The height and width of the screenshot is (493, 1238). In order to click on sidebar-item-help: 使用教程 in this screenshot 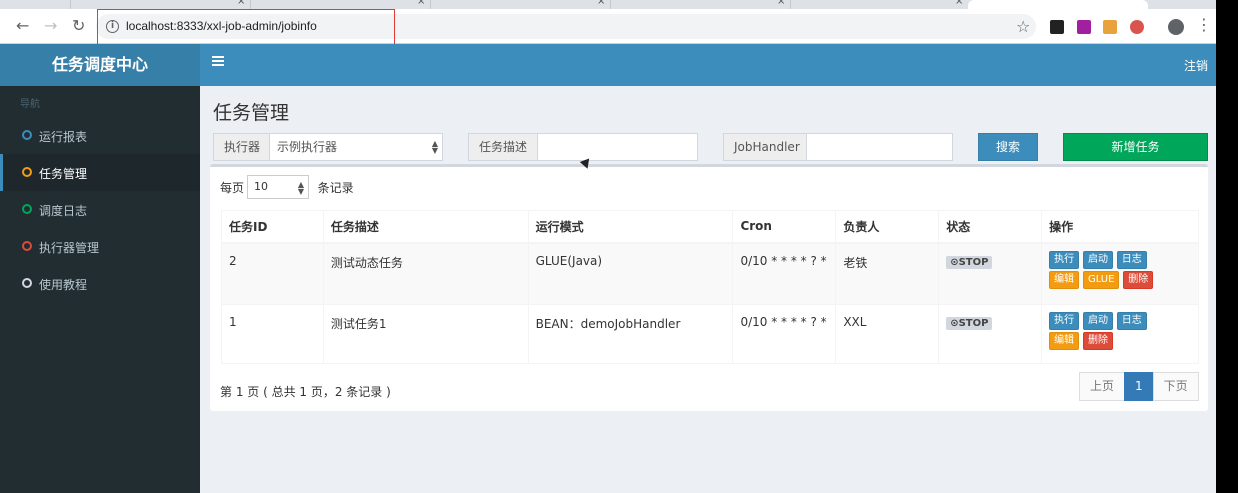, I will do `click(100, 283)`.